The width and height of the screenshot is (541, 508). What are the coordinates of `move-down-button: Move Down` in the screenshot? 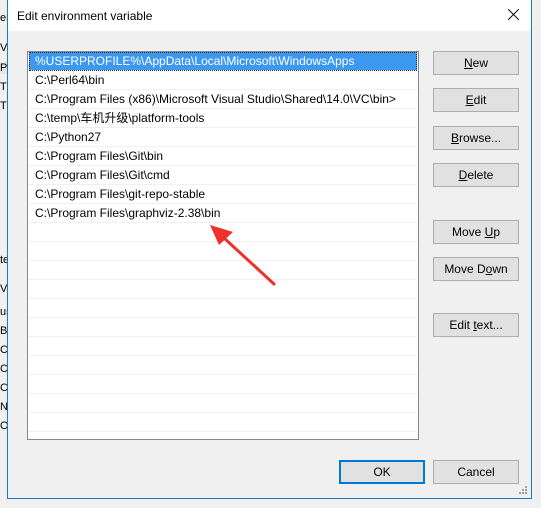 It's located at (476, 269).